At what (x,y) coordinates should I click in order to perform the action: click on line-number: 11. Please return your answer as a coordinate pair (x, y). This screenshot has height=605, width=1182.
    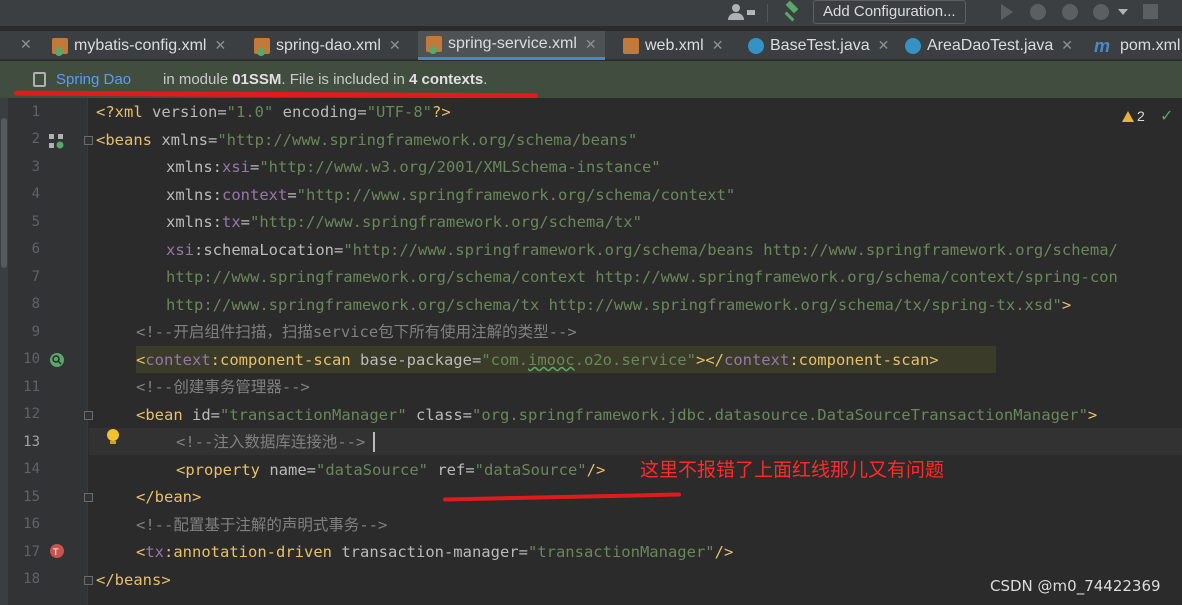
    Looking at the image, I should click on (31, 387).